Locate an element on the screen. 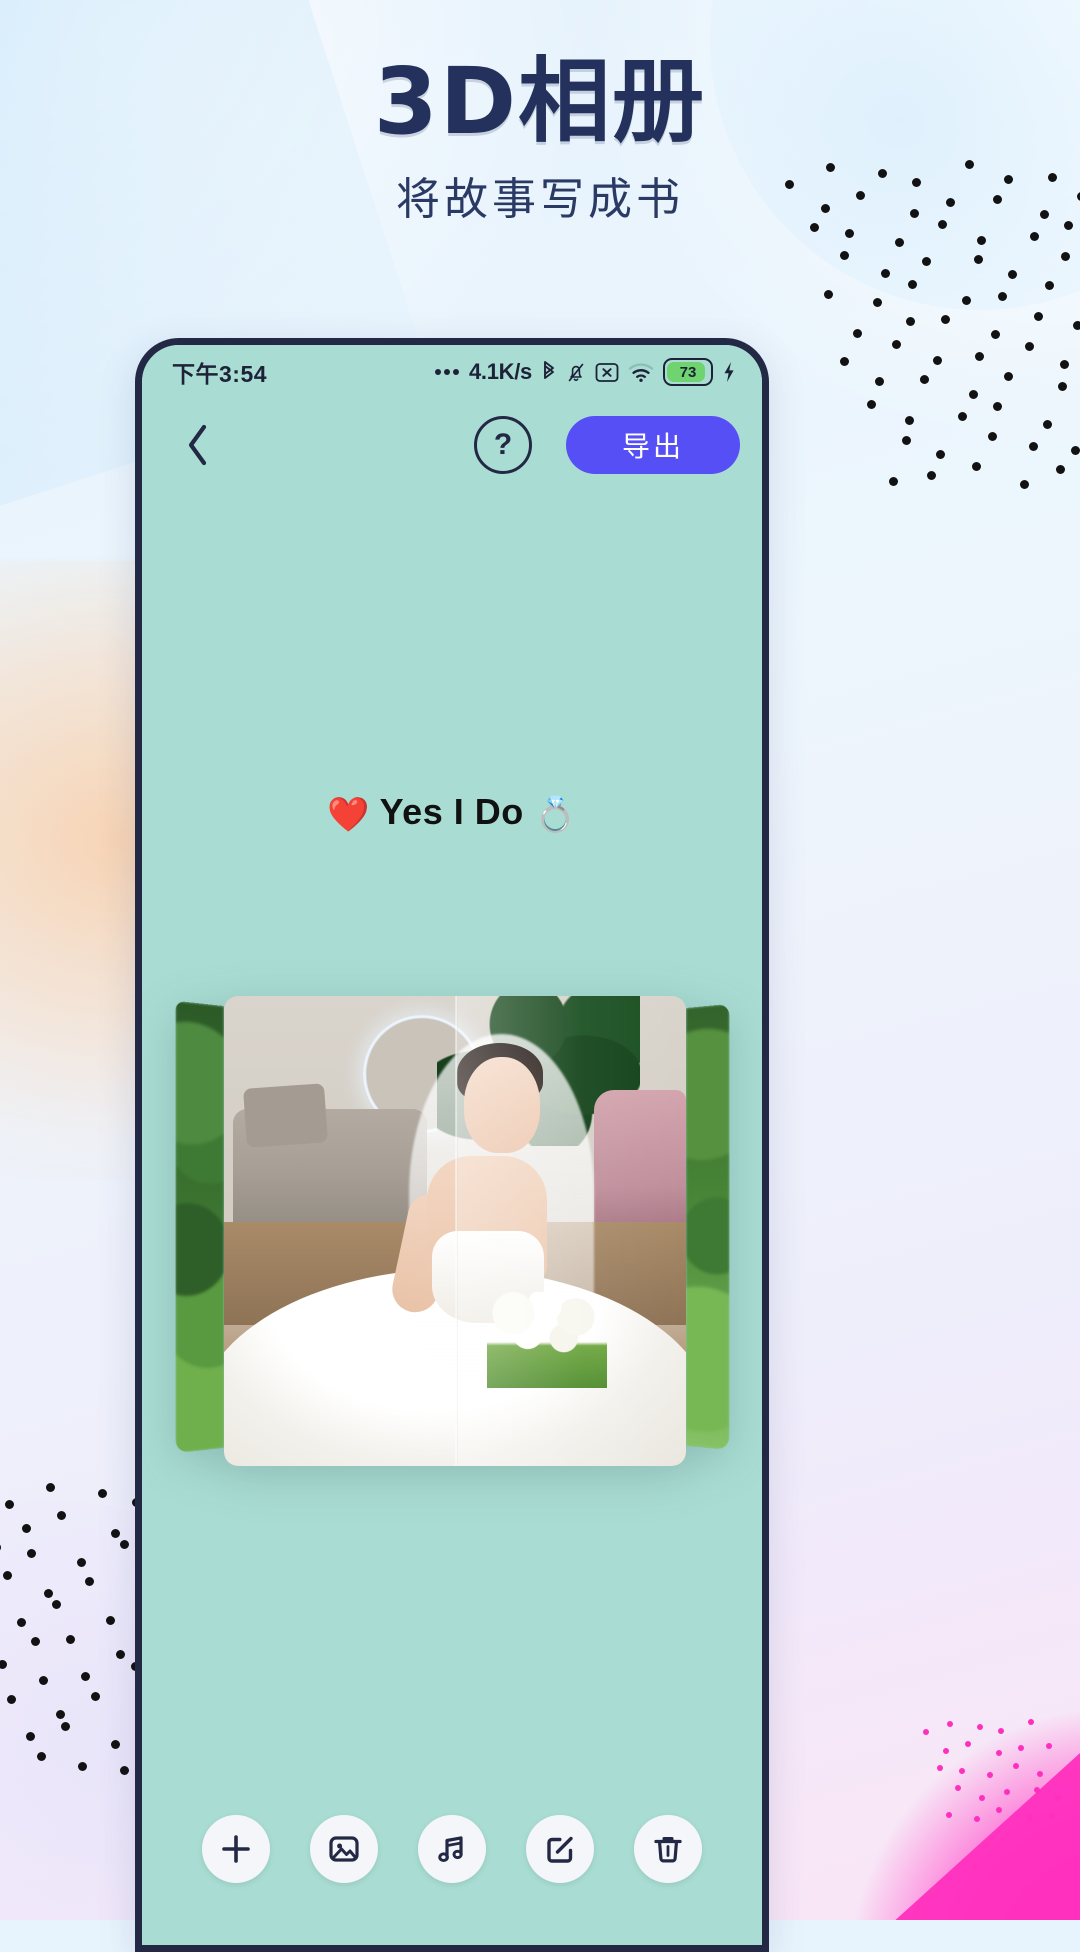 This screenshot has height=1952, width=1080. status-bar: 下午3:54 4.1K/s 73 is located at coordinates (452, 372).